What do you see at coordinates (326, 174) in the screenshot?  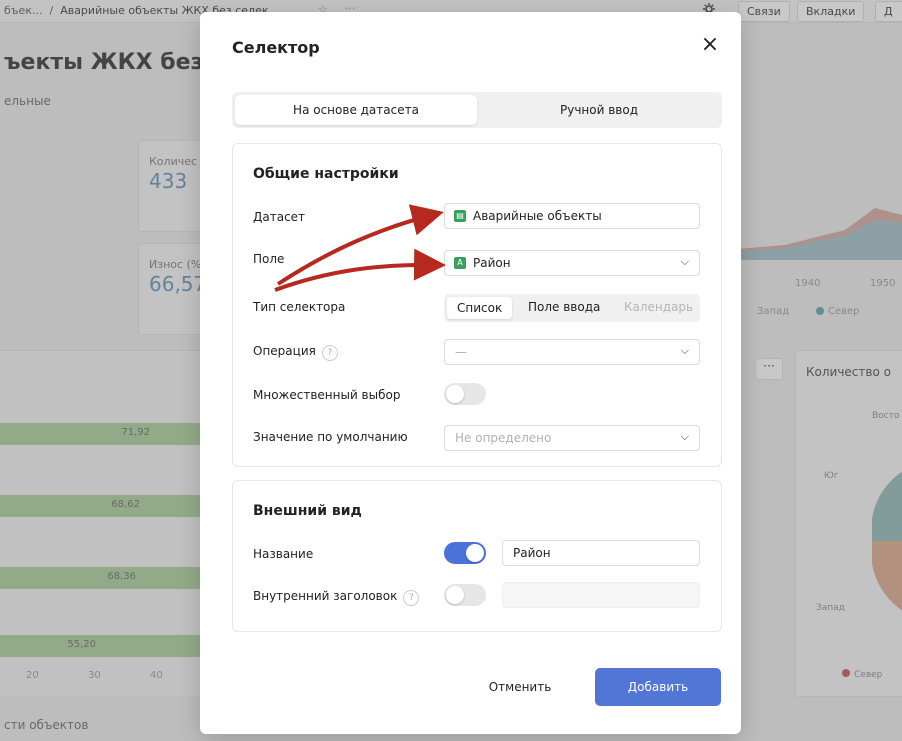 I see `section-title: Общие настройки` at bounding box center [326, 174].